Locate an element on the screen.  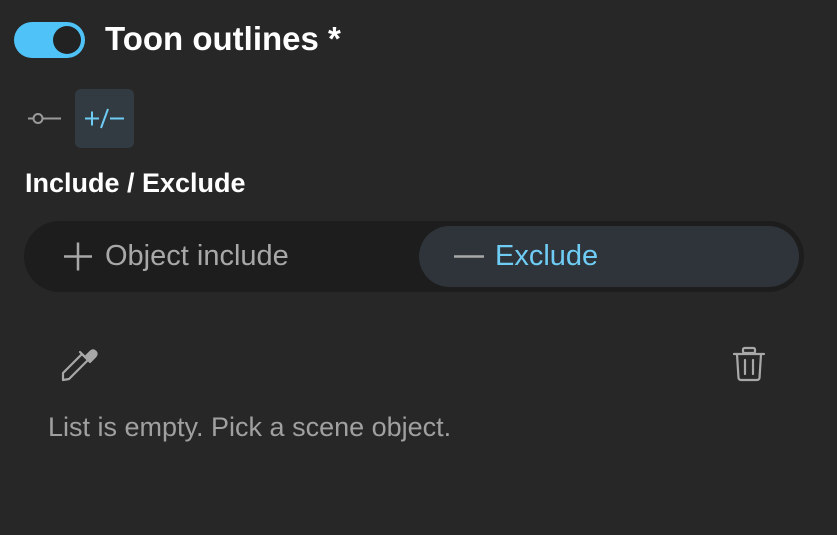
minus-icon is located at coordinates (469, 256).